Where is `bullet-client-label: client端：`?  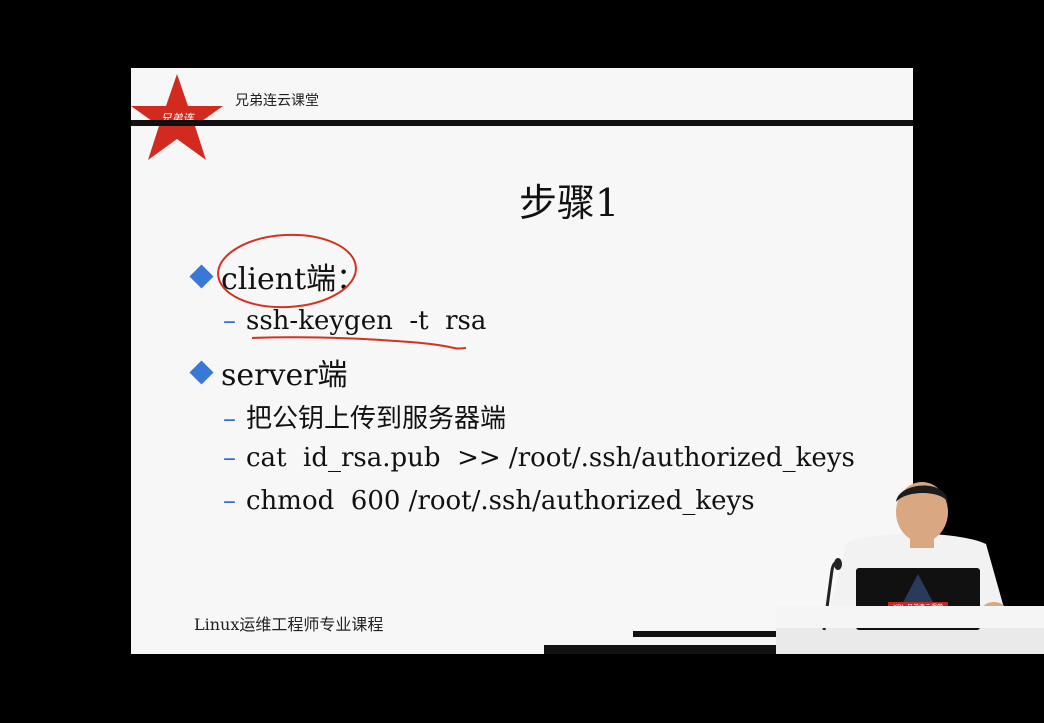 bullet-client-label: client端： is located at coordinates (294, 279).